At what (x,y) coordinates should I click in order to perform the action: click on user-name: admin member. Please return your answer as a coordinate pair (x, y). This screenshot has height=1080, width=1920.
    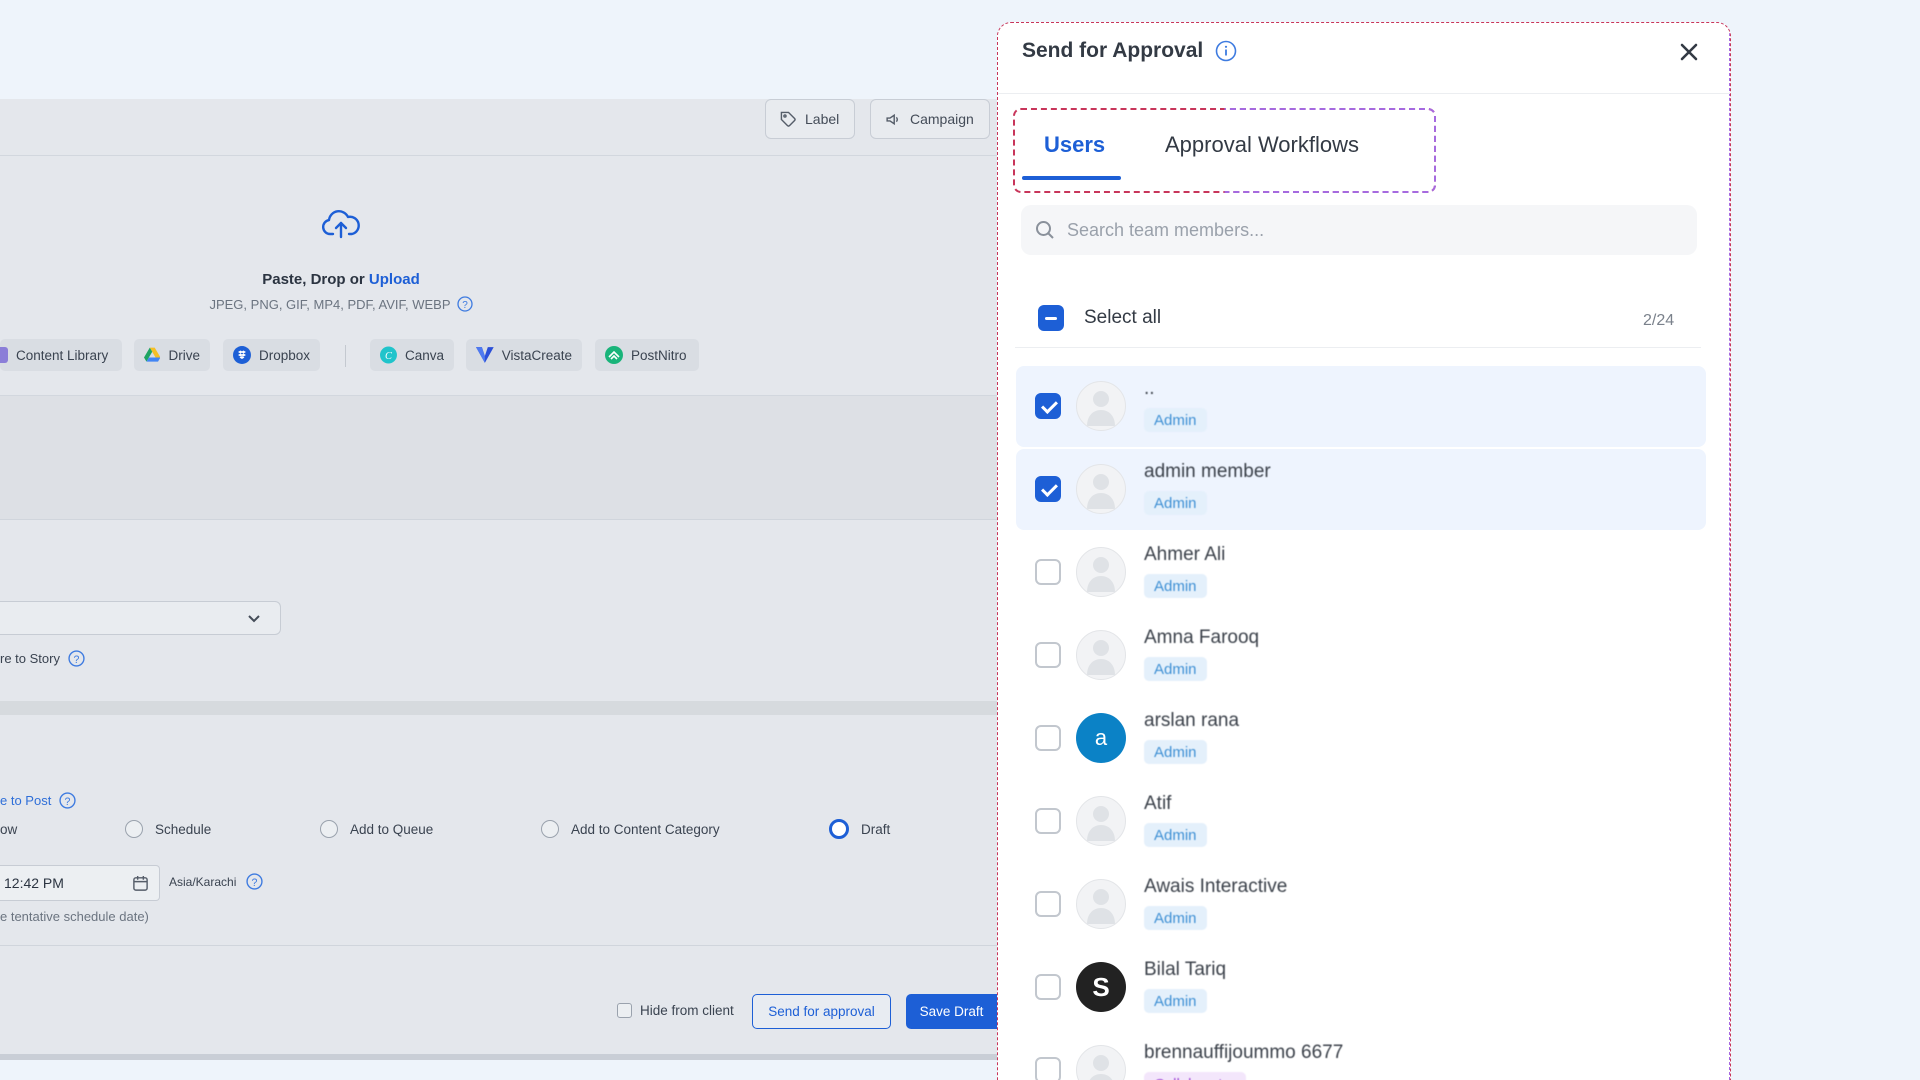
    Looking at the image, I should click on (1207, 471).